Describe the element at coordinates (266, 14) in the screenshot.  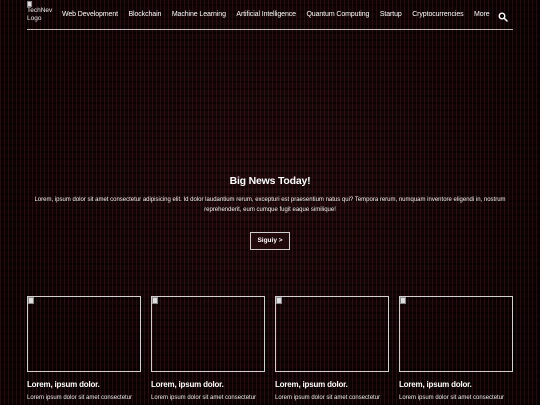
I see `nav-item-artificial-intelligence: Artificial Intelligence` at that location.